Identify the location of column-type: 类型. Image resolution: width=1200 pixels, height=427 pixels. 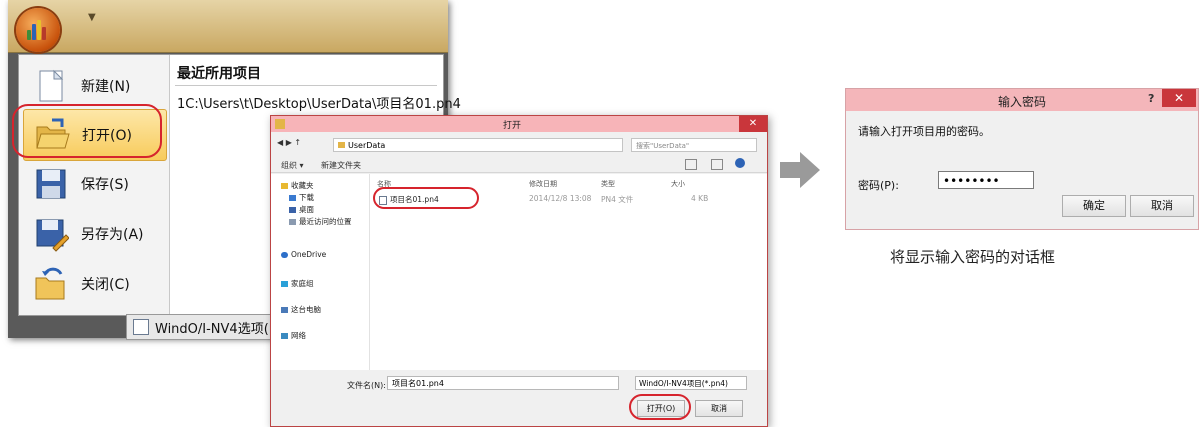
(608, 184).